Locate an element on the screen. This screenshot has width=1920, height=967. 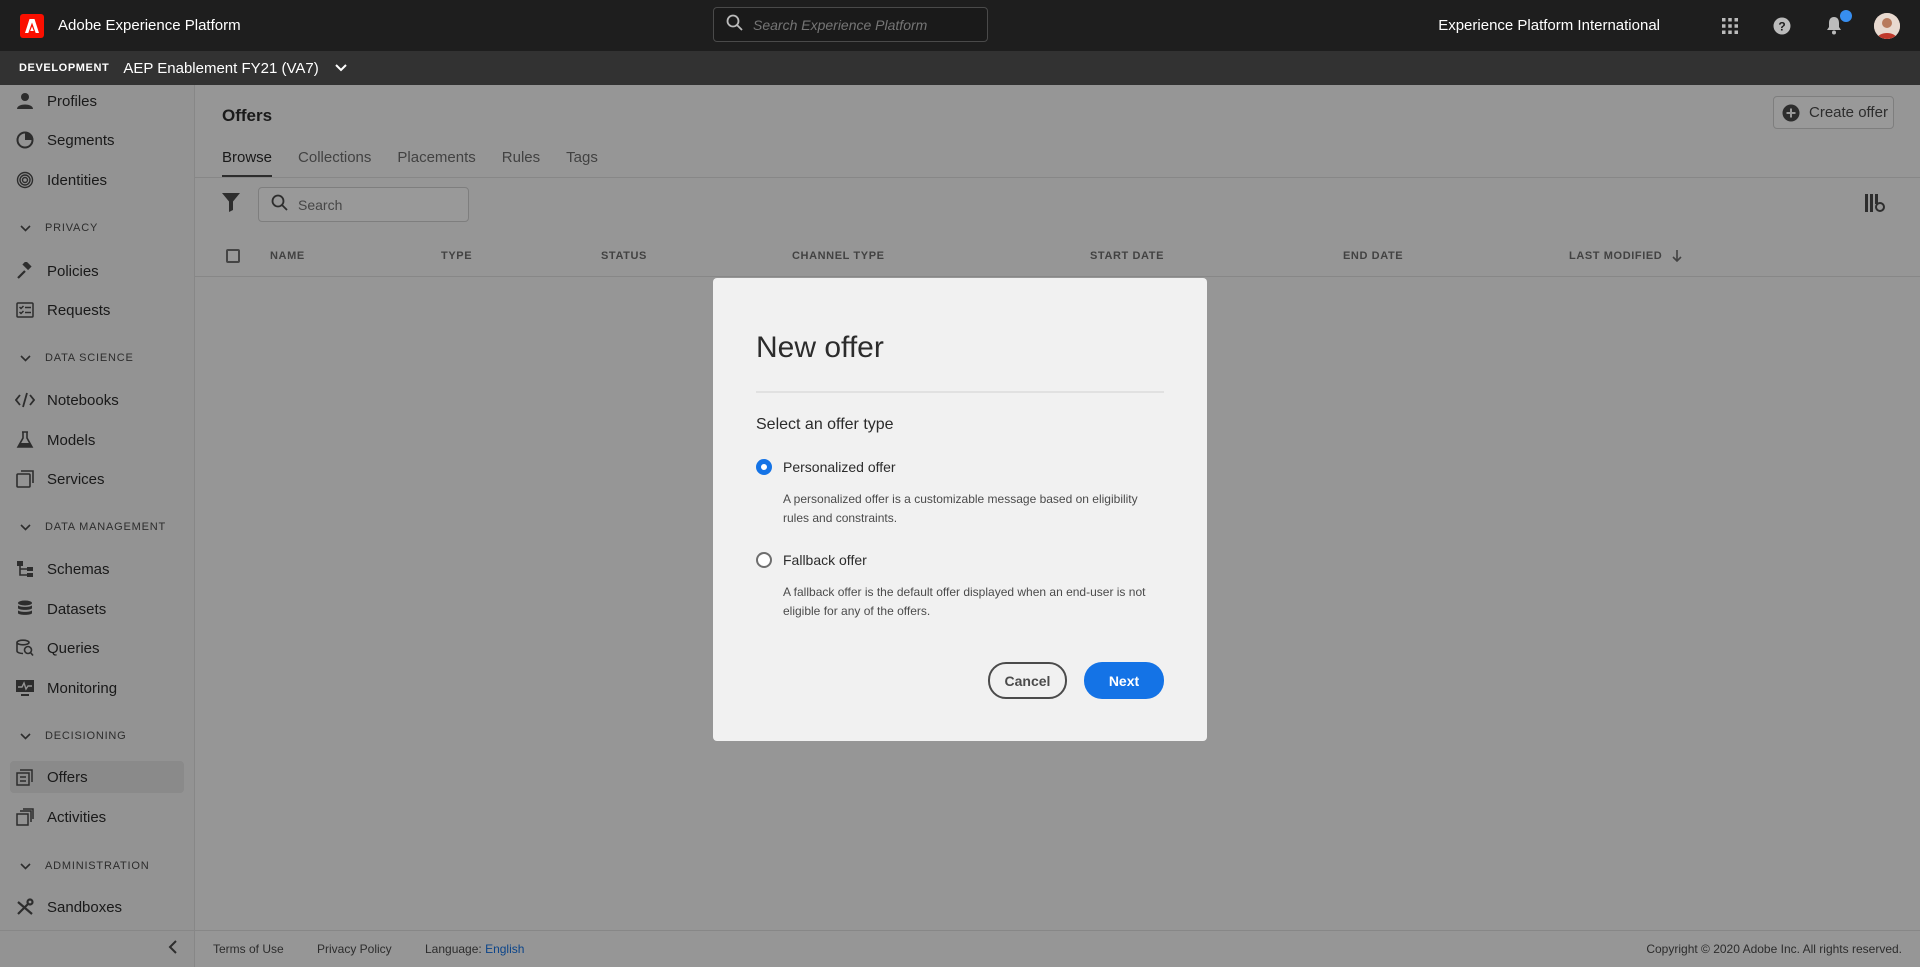
option-label: Fallback offer is located at coordinates (825, 560).